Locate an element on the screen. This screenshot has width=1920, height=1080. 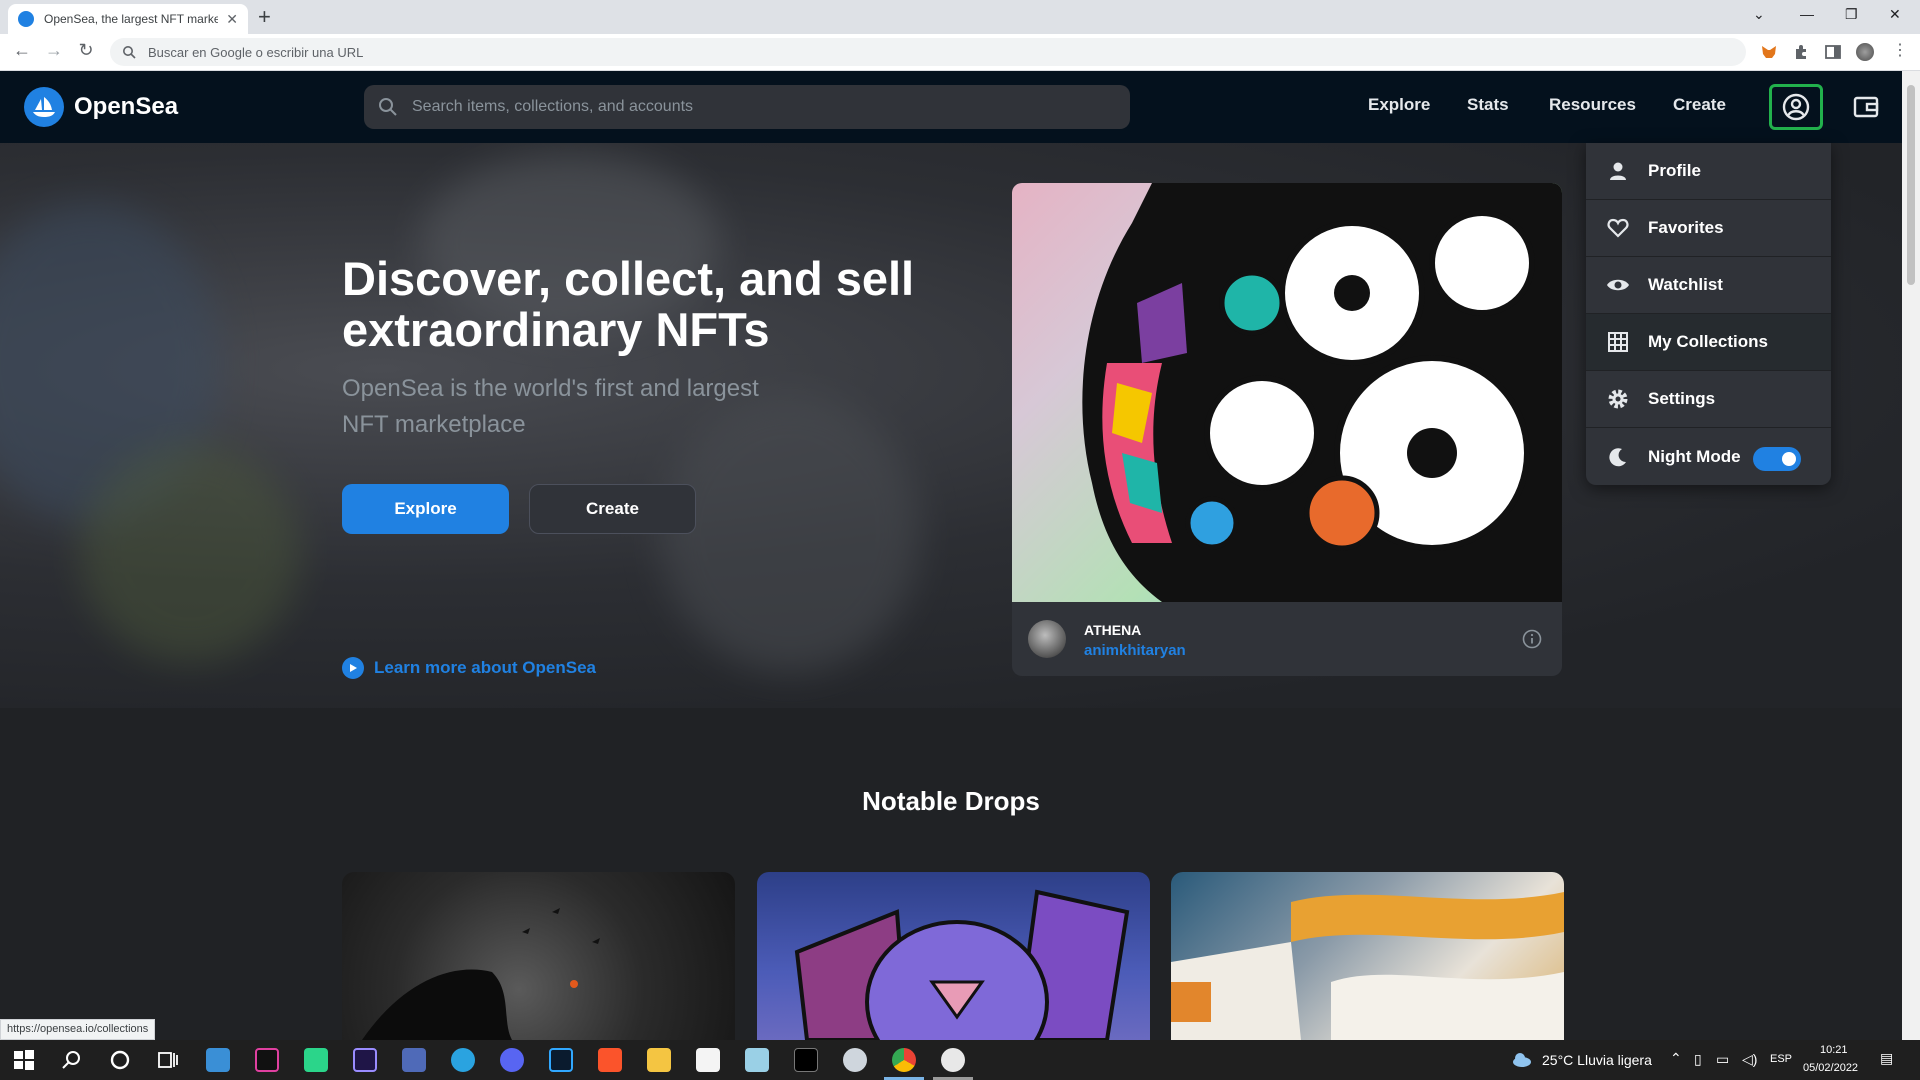
opensea-header: OpenSea Explore Stats Resources Create is located at coordinates (951, 107).